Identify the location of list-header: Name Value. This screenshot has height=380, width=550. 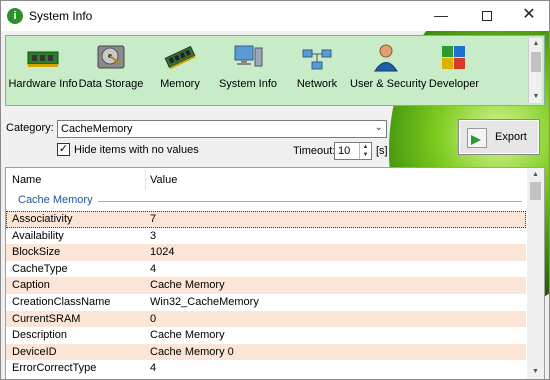
(266, 180).